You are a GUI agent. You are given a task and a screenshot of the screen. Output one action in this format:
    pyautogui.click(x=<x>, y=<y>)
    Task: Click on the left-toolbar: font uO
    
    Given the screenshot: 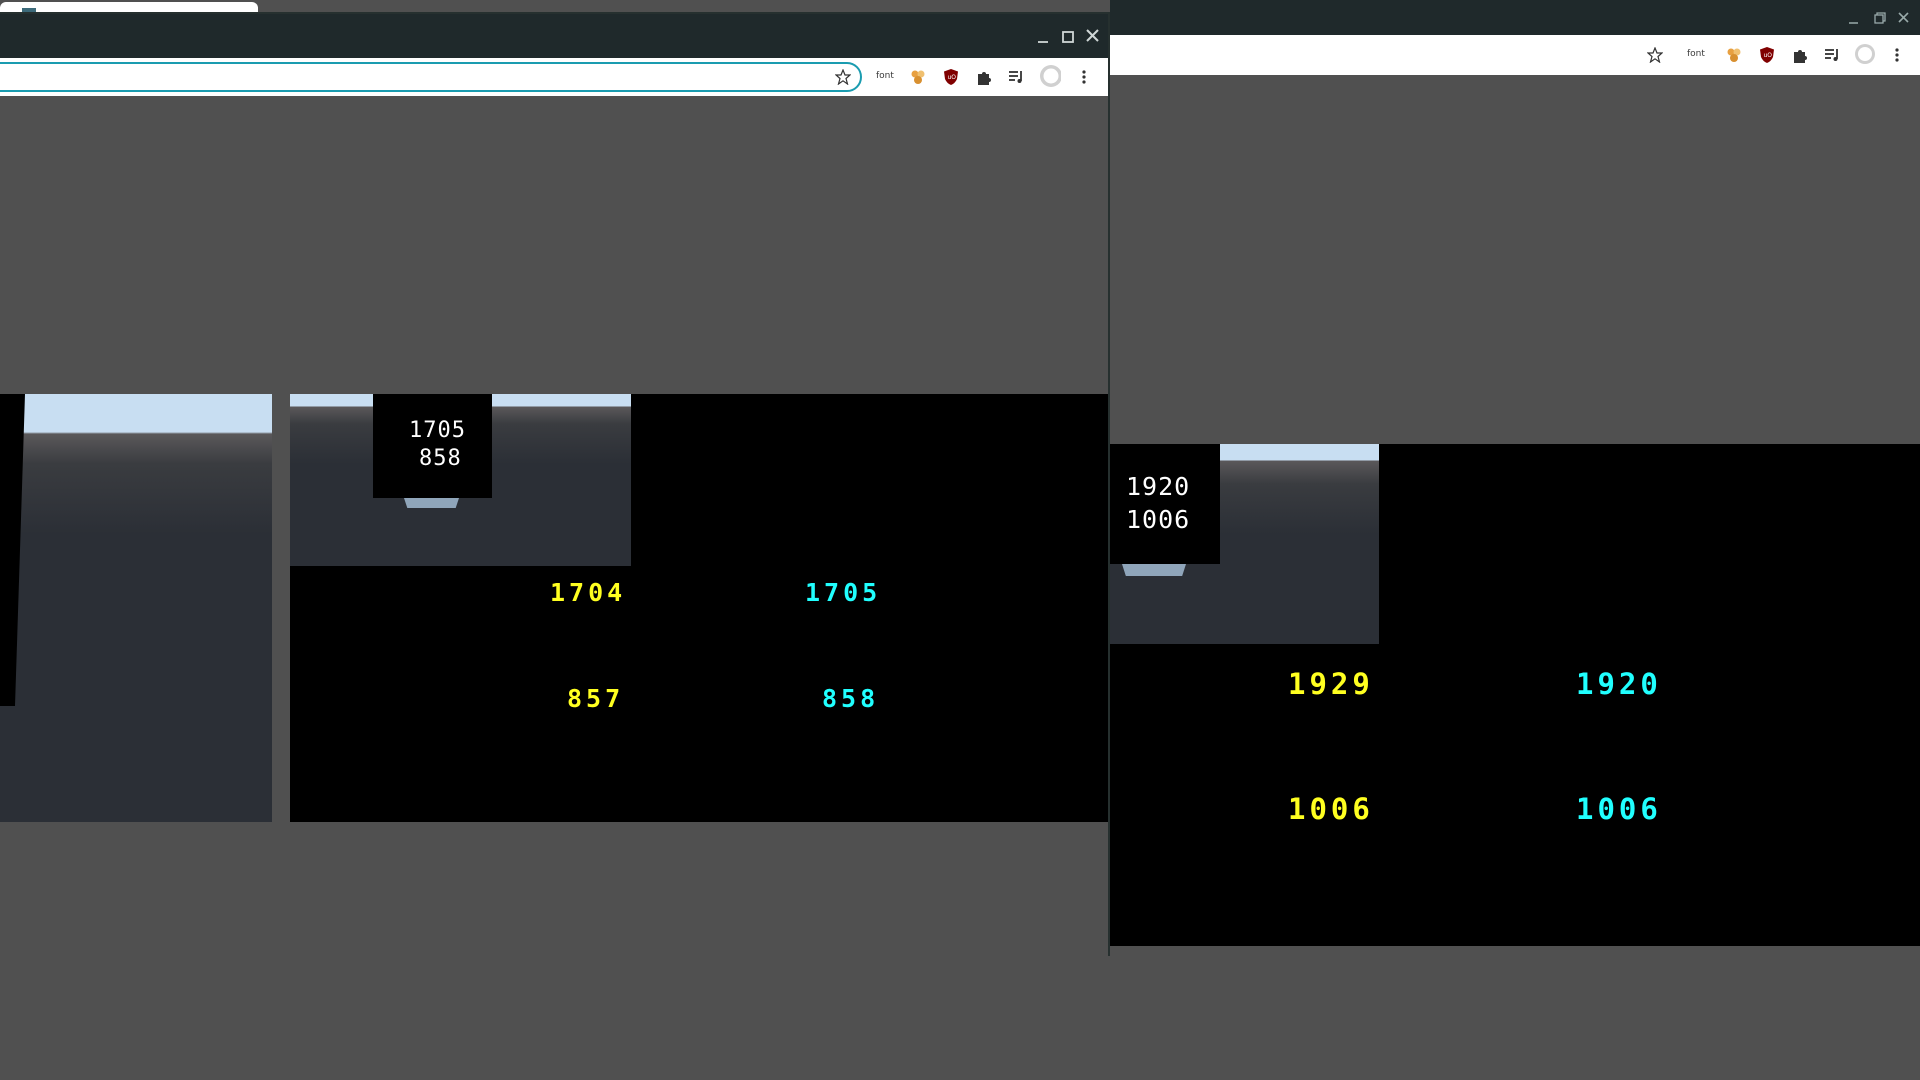 What is the action you would take?
    pyautogui.click(x=554, y=77)
    